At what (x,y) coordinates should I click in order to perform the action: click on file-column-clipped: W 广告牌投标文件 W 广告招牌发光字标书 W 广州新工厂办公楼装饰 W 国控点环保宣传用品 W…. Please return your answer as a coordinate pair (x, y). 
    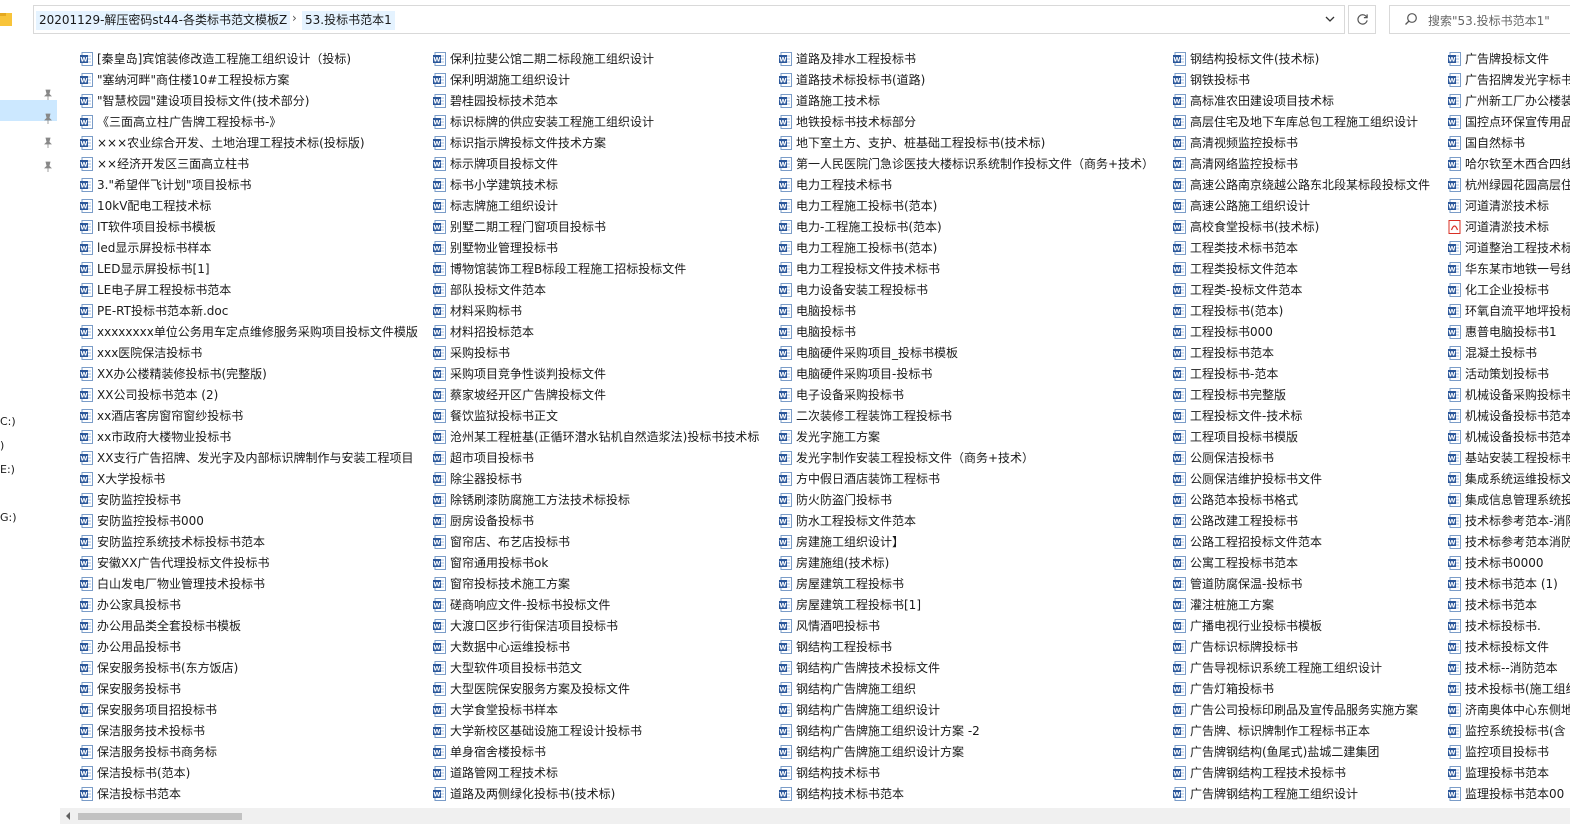
    Looking at the image, I should click on (1509, 429).